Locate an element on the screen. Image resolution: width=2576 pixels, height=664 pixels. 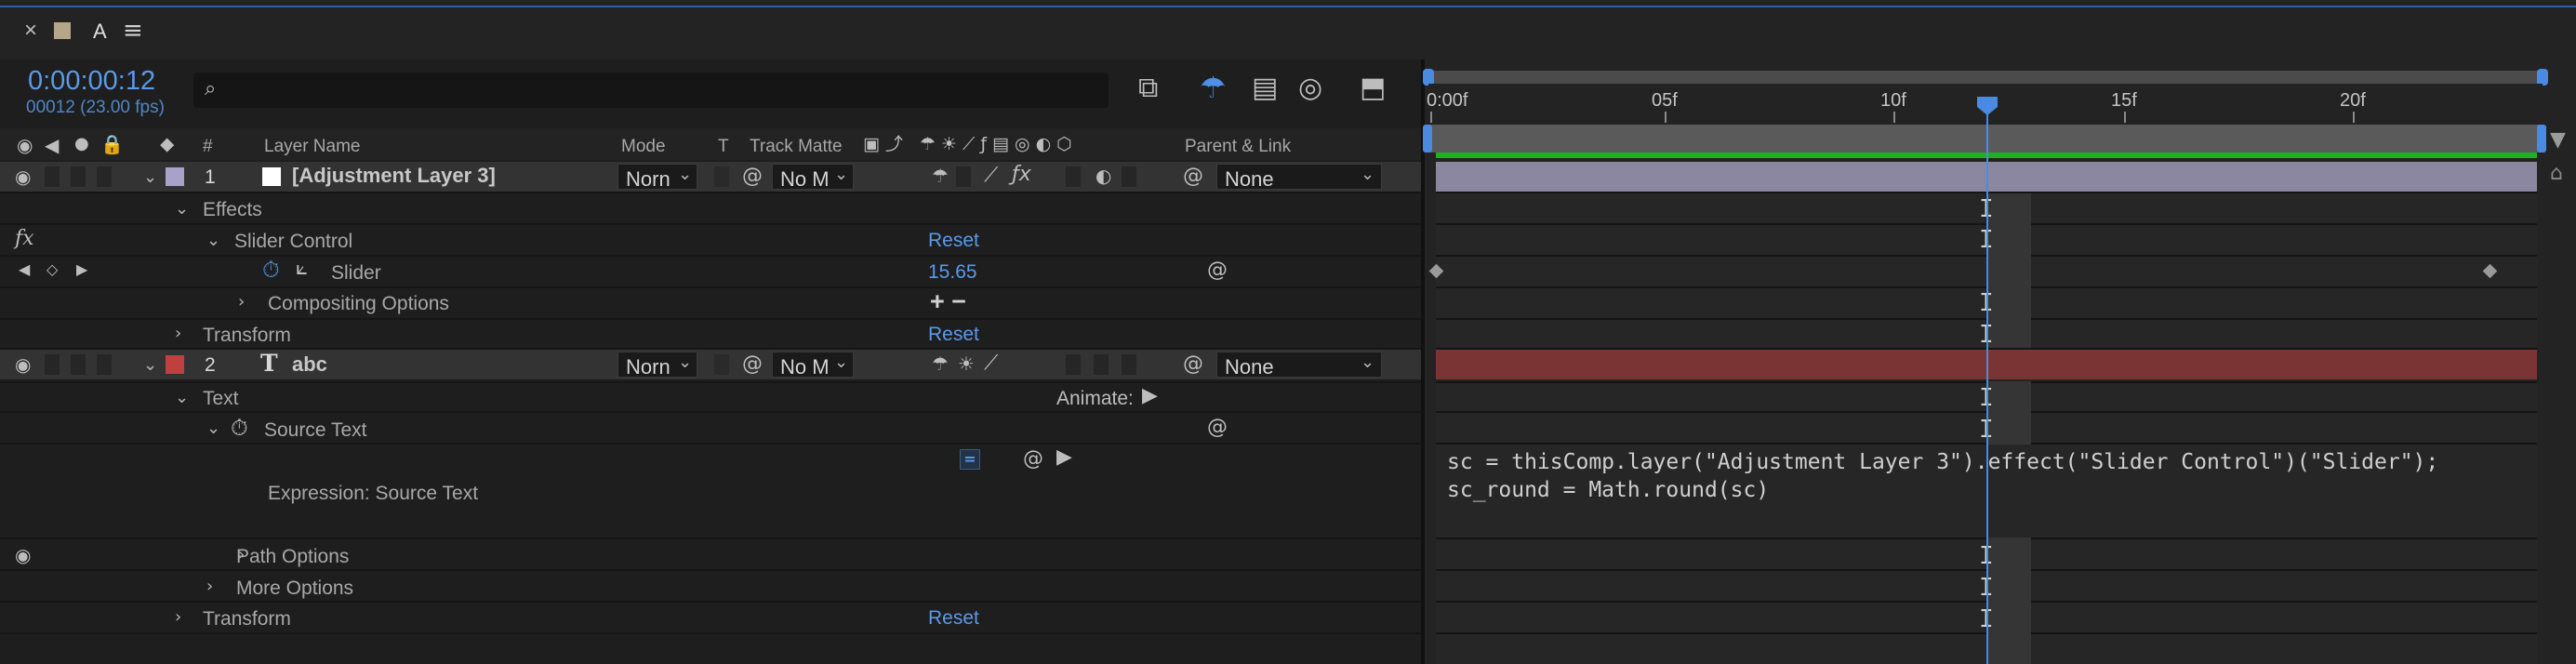
transform-2-reset: Reset is located at coordinates (953, 618).